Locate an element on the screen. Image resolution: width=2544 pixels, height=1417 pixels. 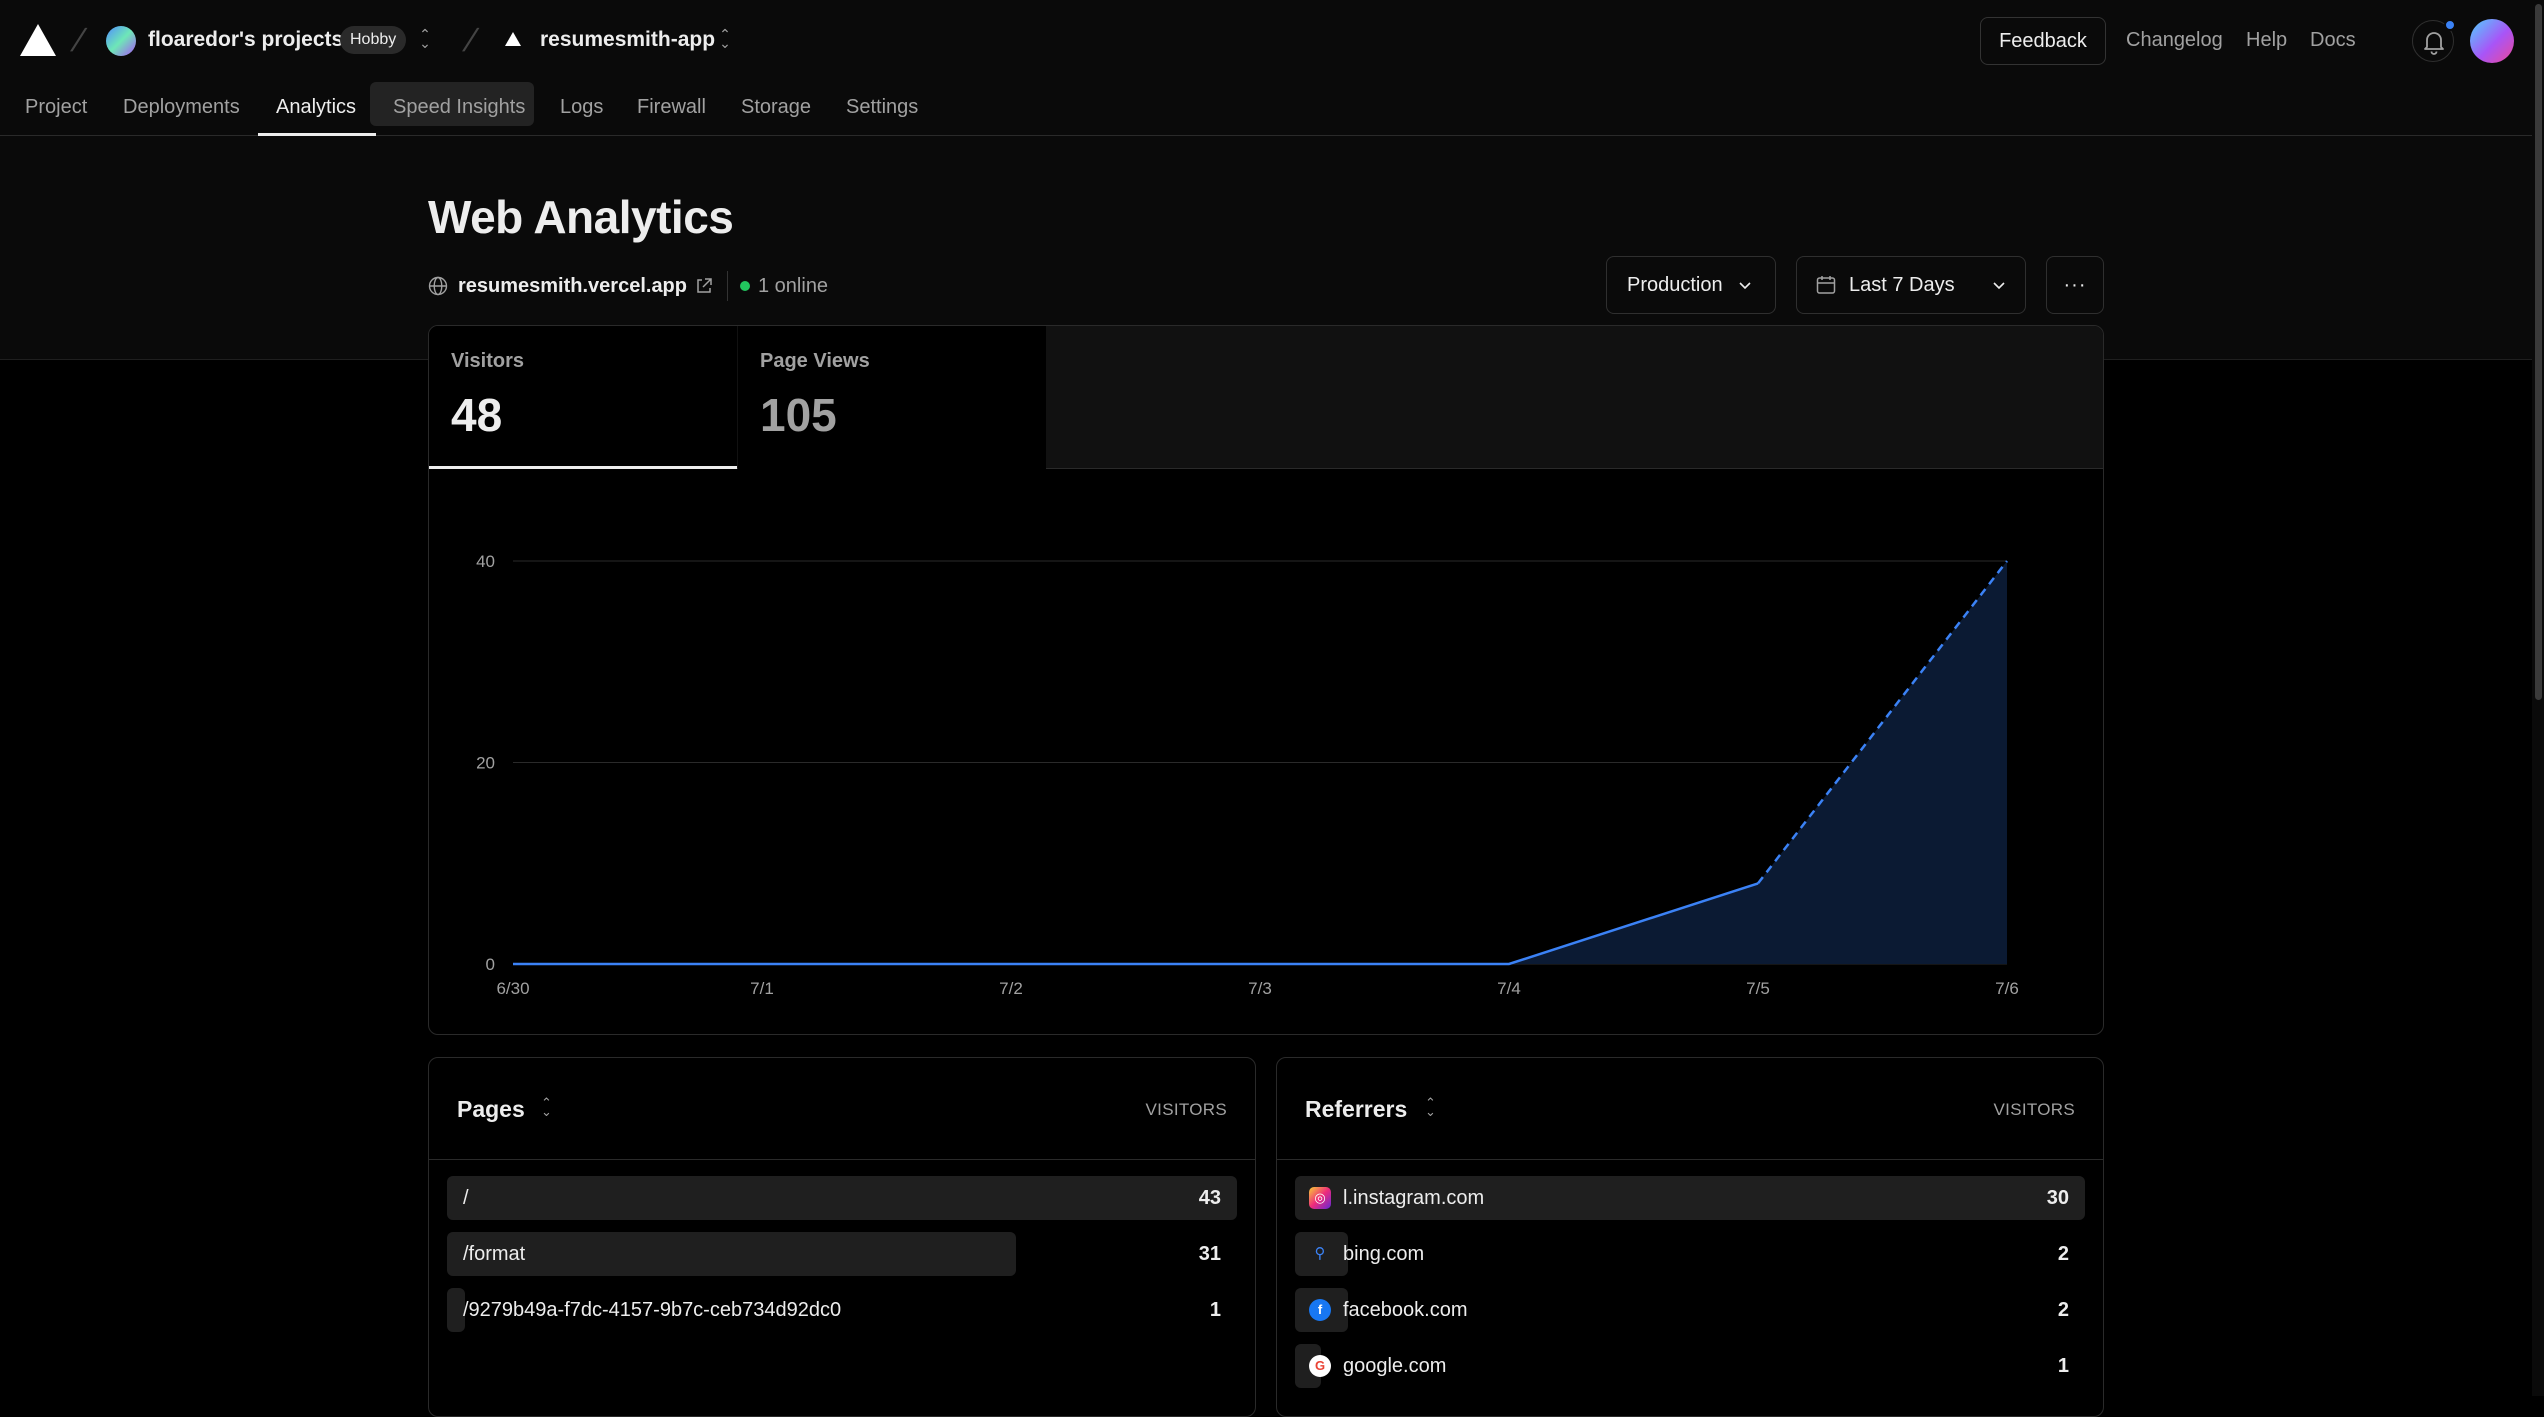
scrollbar-thumb is located at coordinates (2538, 352).